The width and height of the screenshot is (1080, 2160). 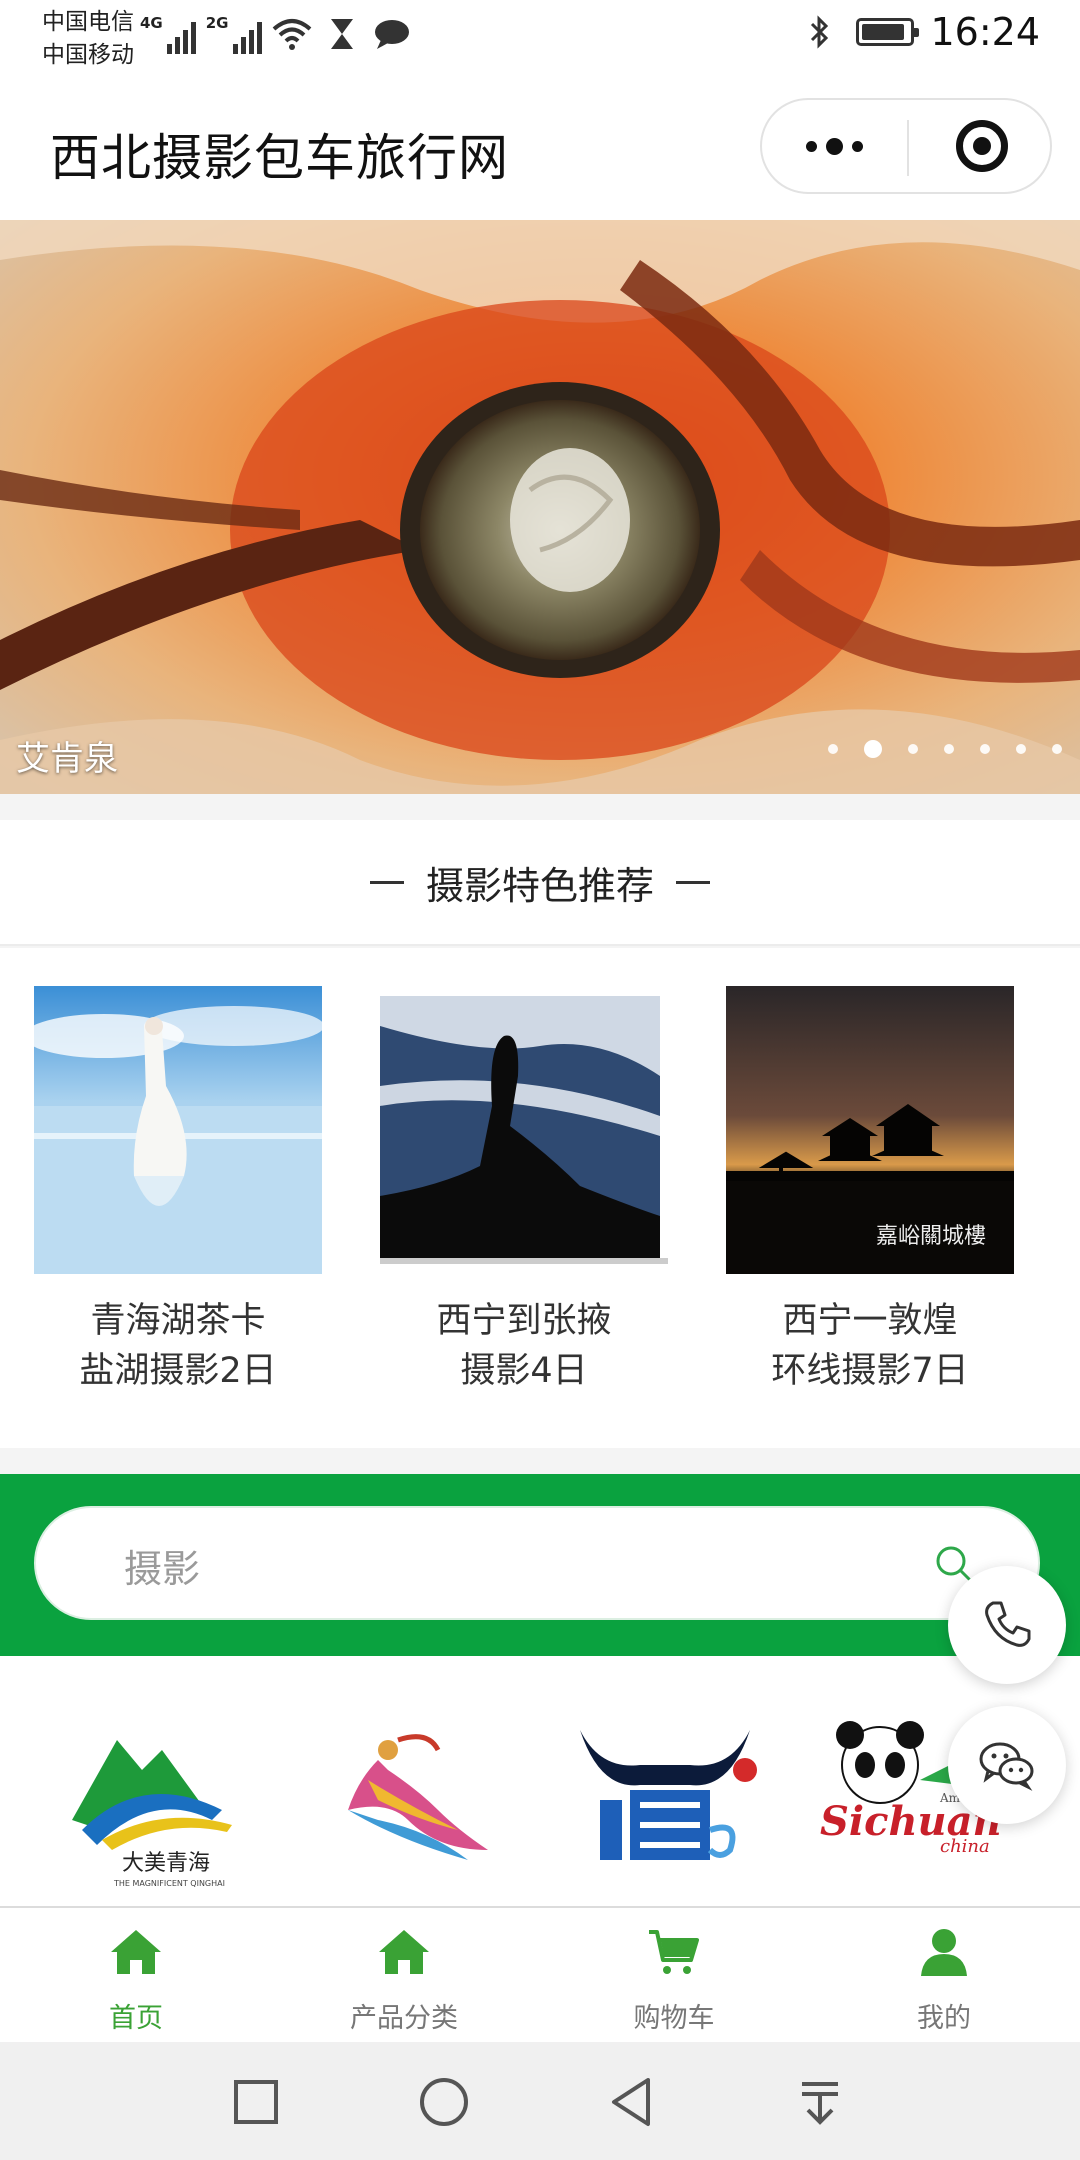 I want to click on more-dots-icon-center, so click(x=834, y=146).